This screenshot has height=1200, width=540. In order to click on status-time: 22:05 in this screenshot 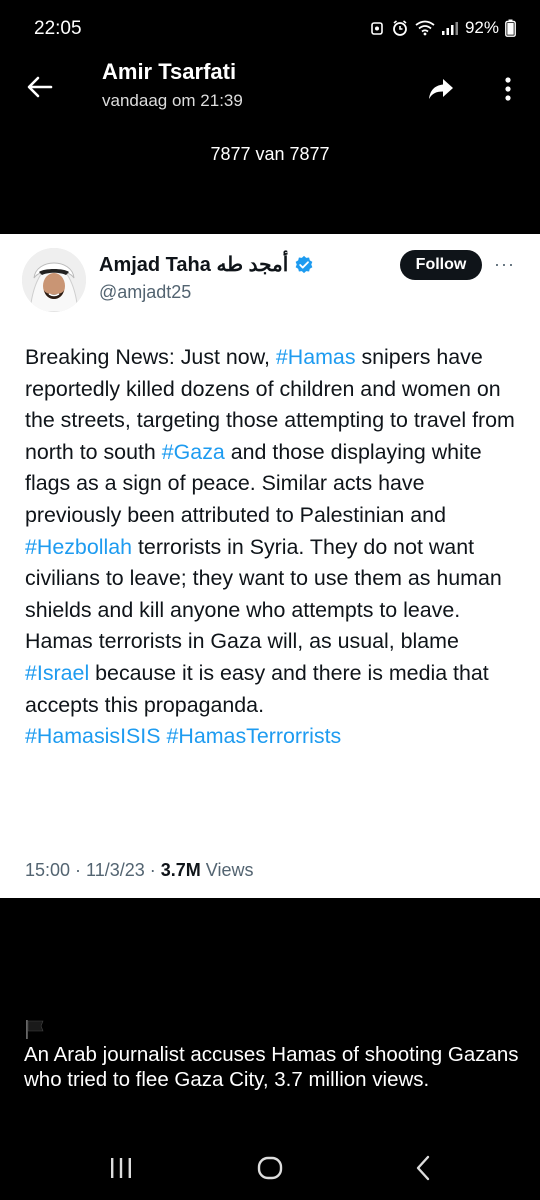, I will do `click(58, 28)`.